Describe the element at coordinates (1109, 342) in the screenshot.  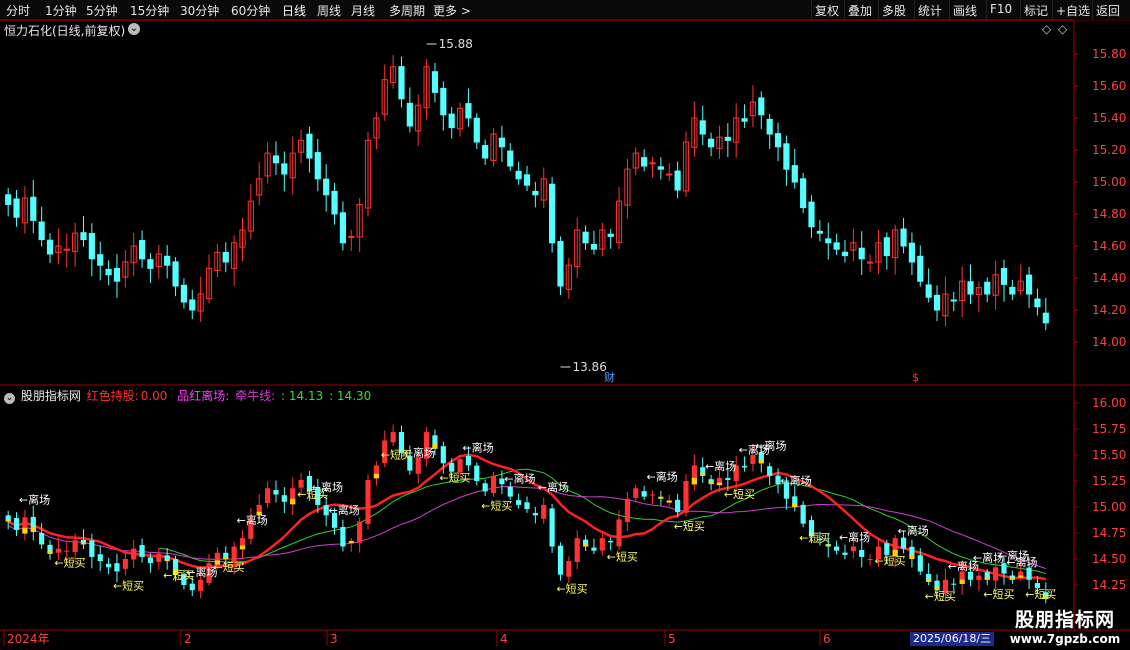
I see `main-y-tick: 14.00` at that location.